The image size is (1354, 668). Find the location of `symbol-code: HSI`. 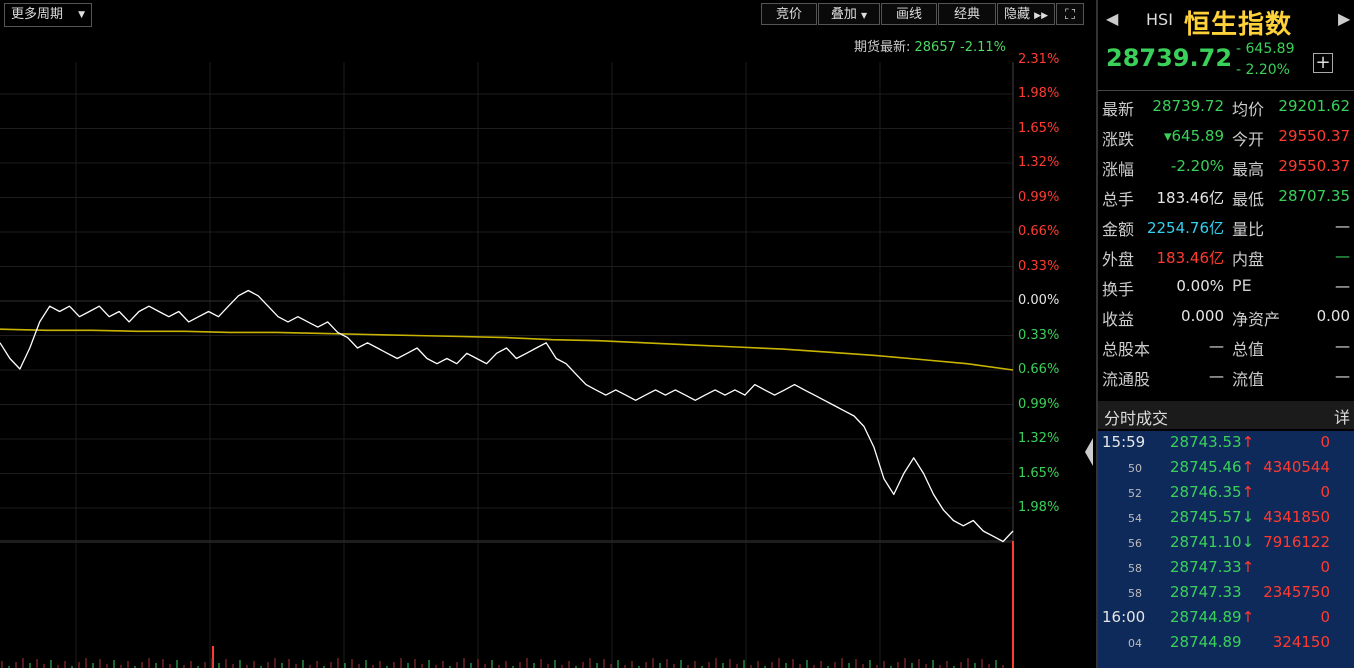

symbol-code: HSI is located at coordinates (1159, 19).